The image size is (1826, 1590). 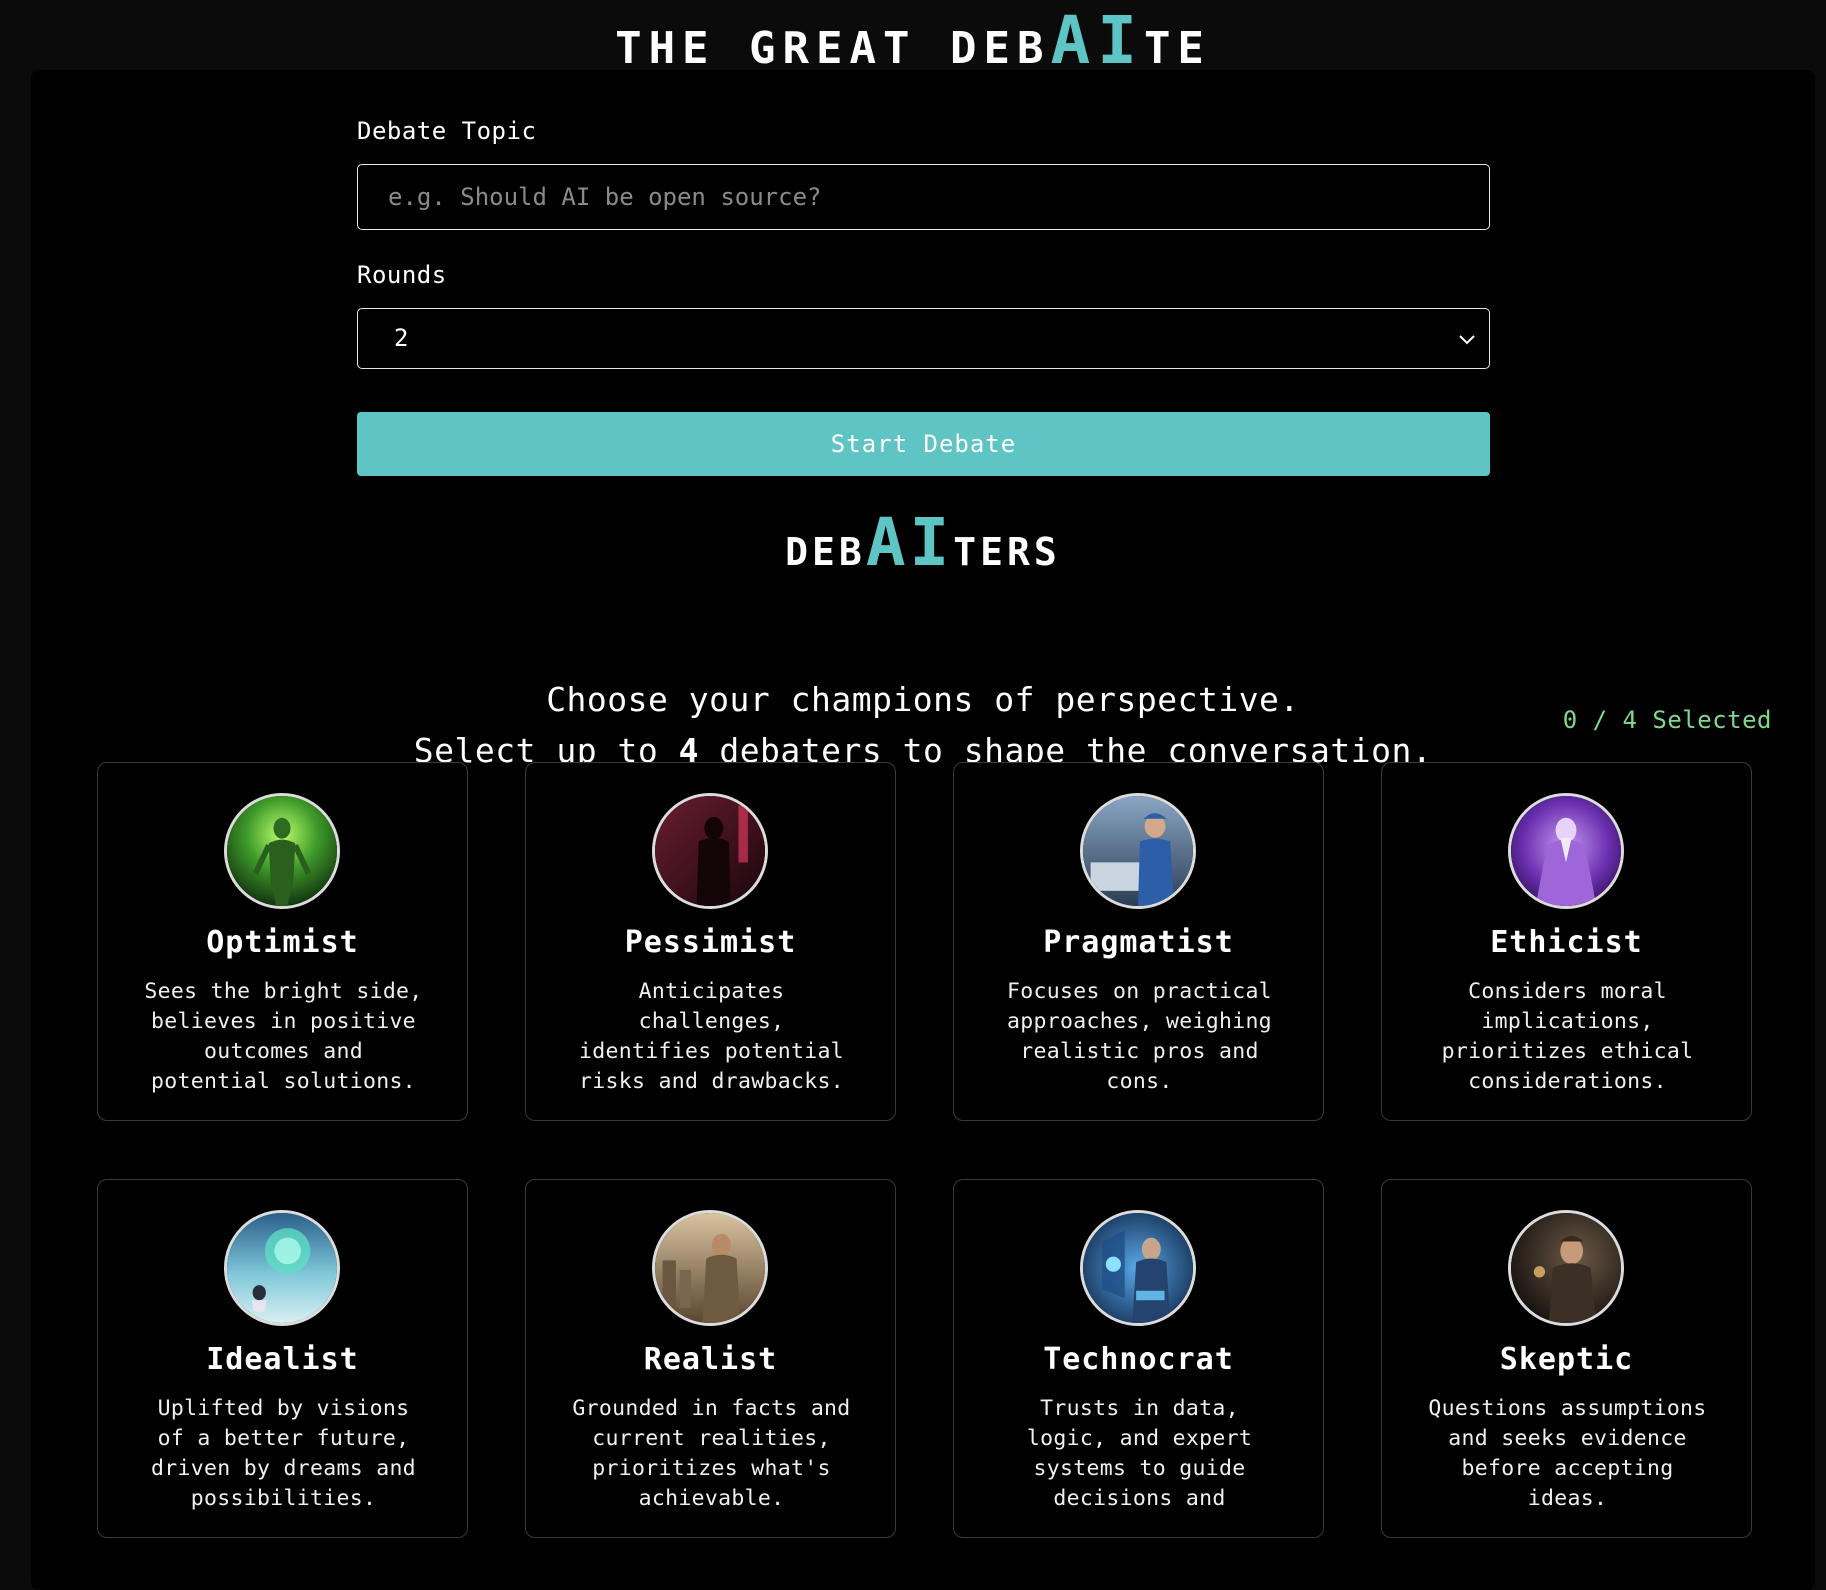 What do you see at coordinates (923, 338) in the screenshot?
I see `rounds-select: 2` at bounding box center [923, 338].